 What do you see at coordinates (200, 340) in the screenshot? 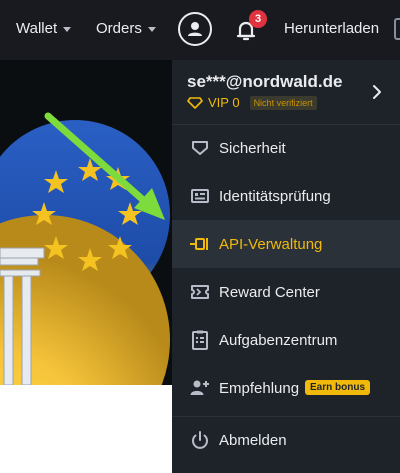
I see `clipboard-icon` at bounding box center [200, 340].